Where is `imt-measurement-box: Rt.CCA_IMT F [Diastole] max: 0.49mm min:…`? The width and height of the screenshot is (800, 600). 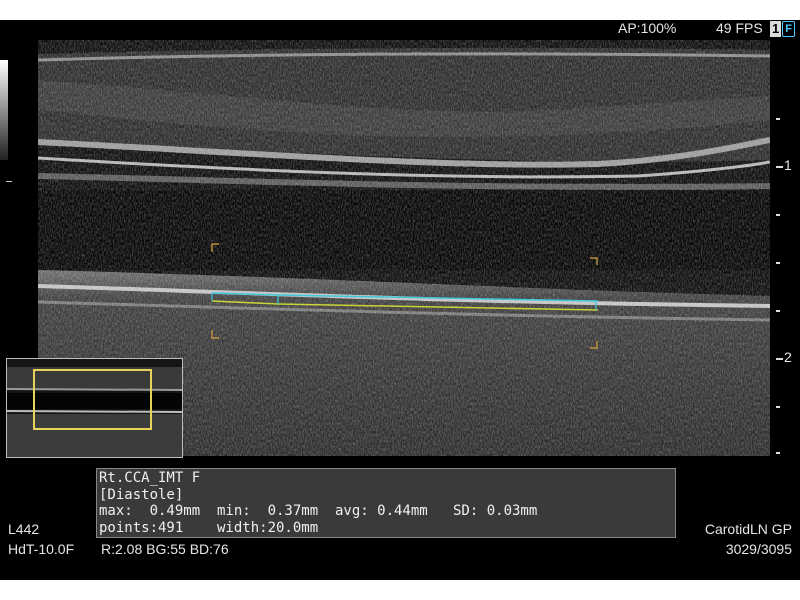 imt-measurement-box: Rt.CCA_IMT F [Diastole] max: 0.49mm min:… is located at coordinates (386, 503).